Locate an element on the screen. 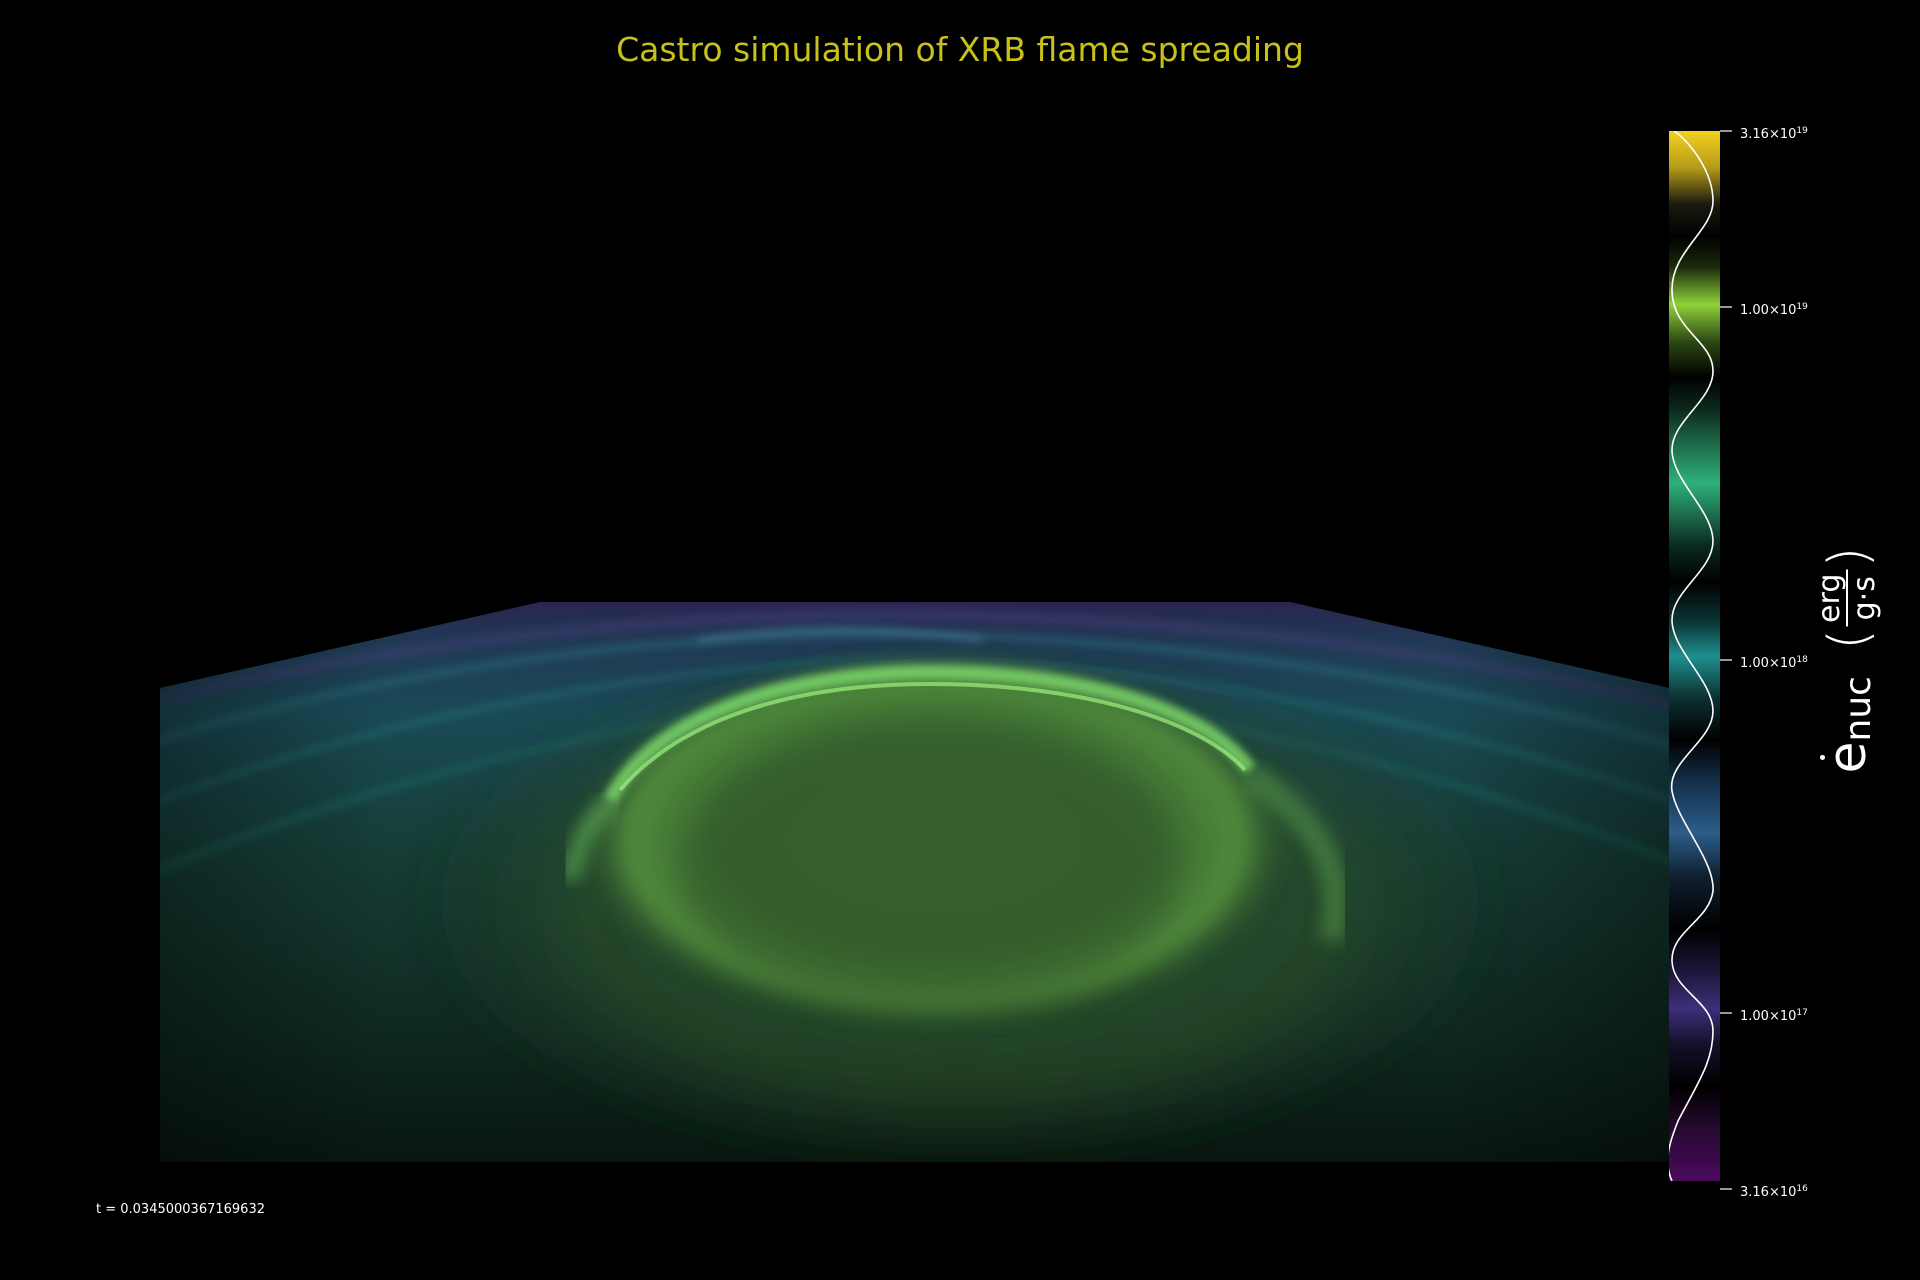 This screenshot has width=1920, height=1280. colorbar-label: e nuc ( erg g·s ) is located at coordinates (1847, 660).